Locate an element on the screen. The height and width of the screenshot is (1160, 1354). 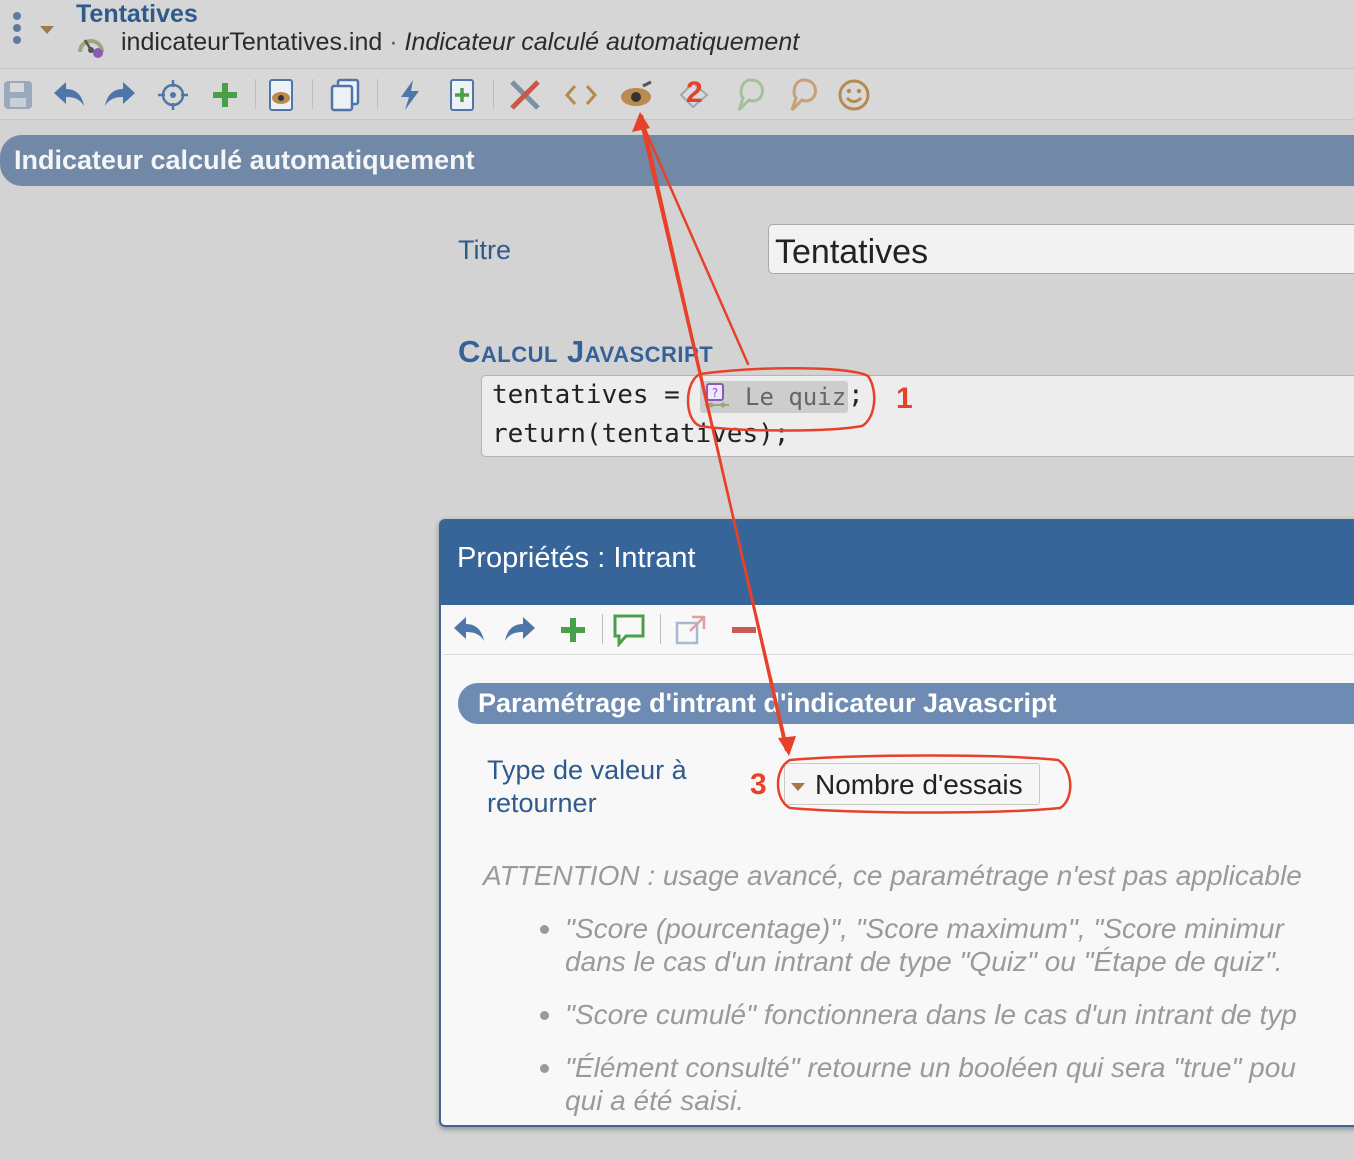
file-name: indicateurTentatives.ind is located at coordinates (252, 42).